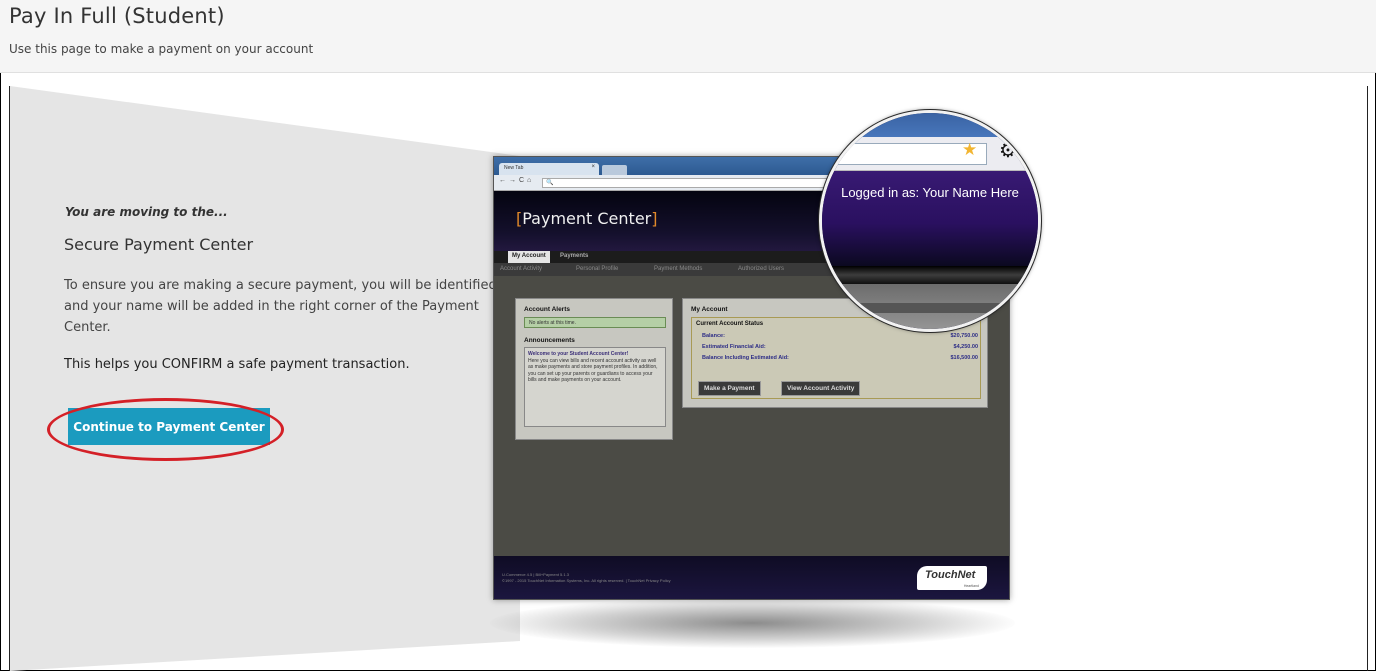 The height and width of the screenshot is (671, 1376). Describe the element at coordinates (549, 169) in the screenshot. I see `preview-browser-tab: New Tab ×` at that location.